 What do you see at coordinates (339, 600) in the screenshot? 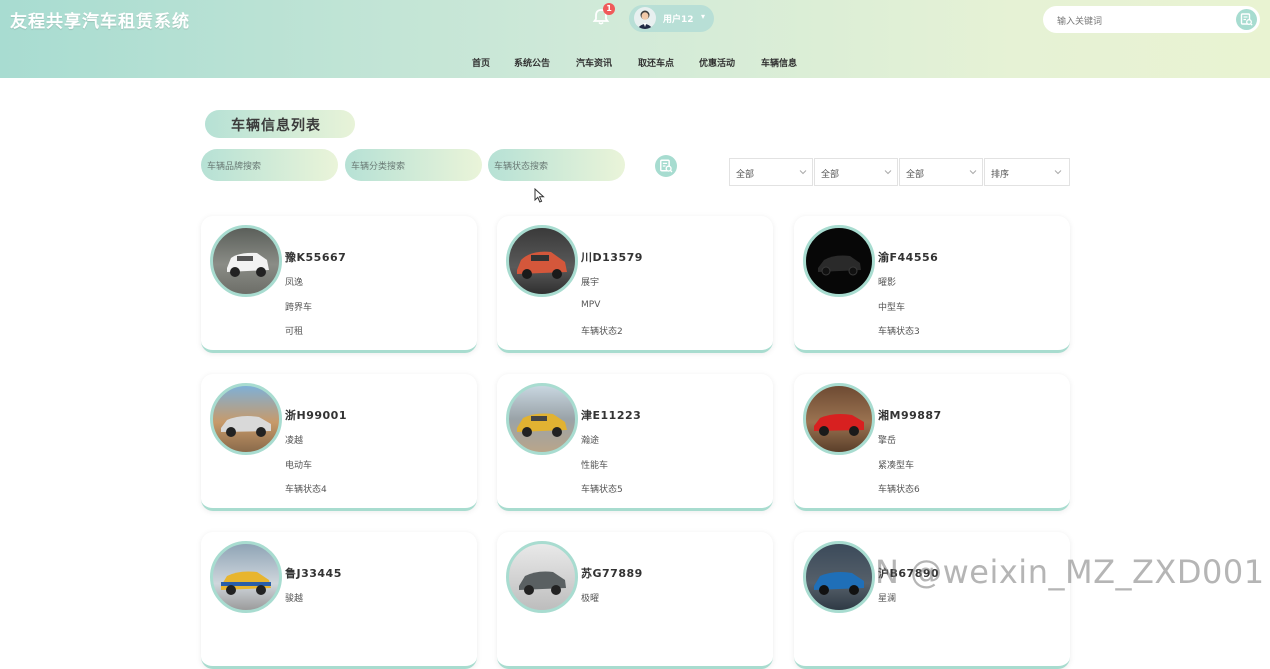
I see `vehicle-card: 鲁J33445 骏越` at bounding box center [339, 600].